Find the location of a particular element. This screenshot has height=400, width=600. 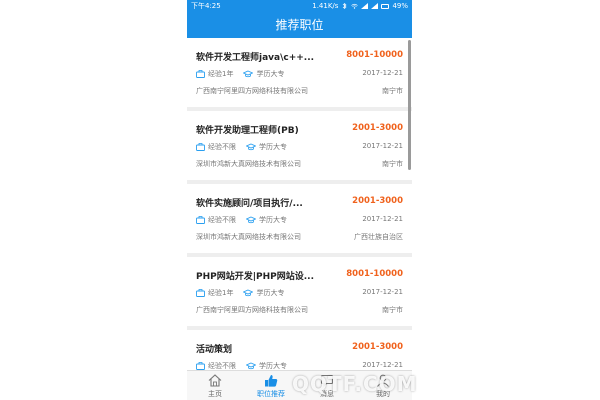

tab-job-recommend-label: 职位推荐 is located at coordinates (271, 394).